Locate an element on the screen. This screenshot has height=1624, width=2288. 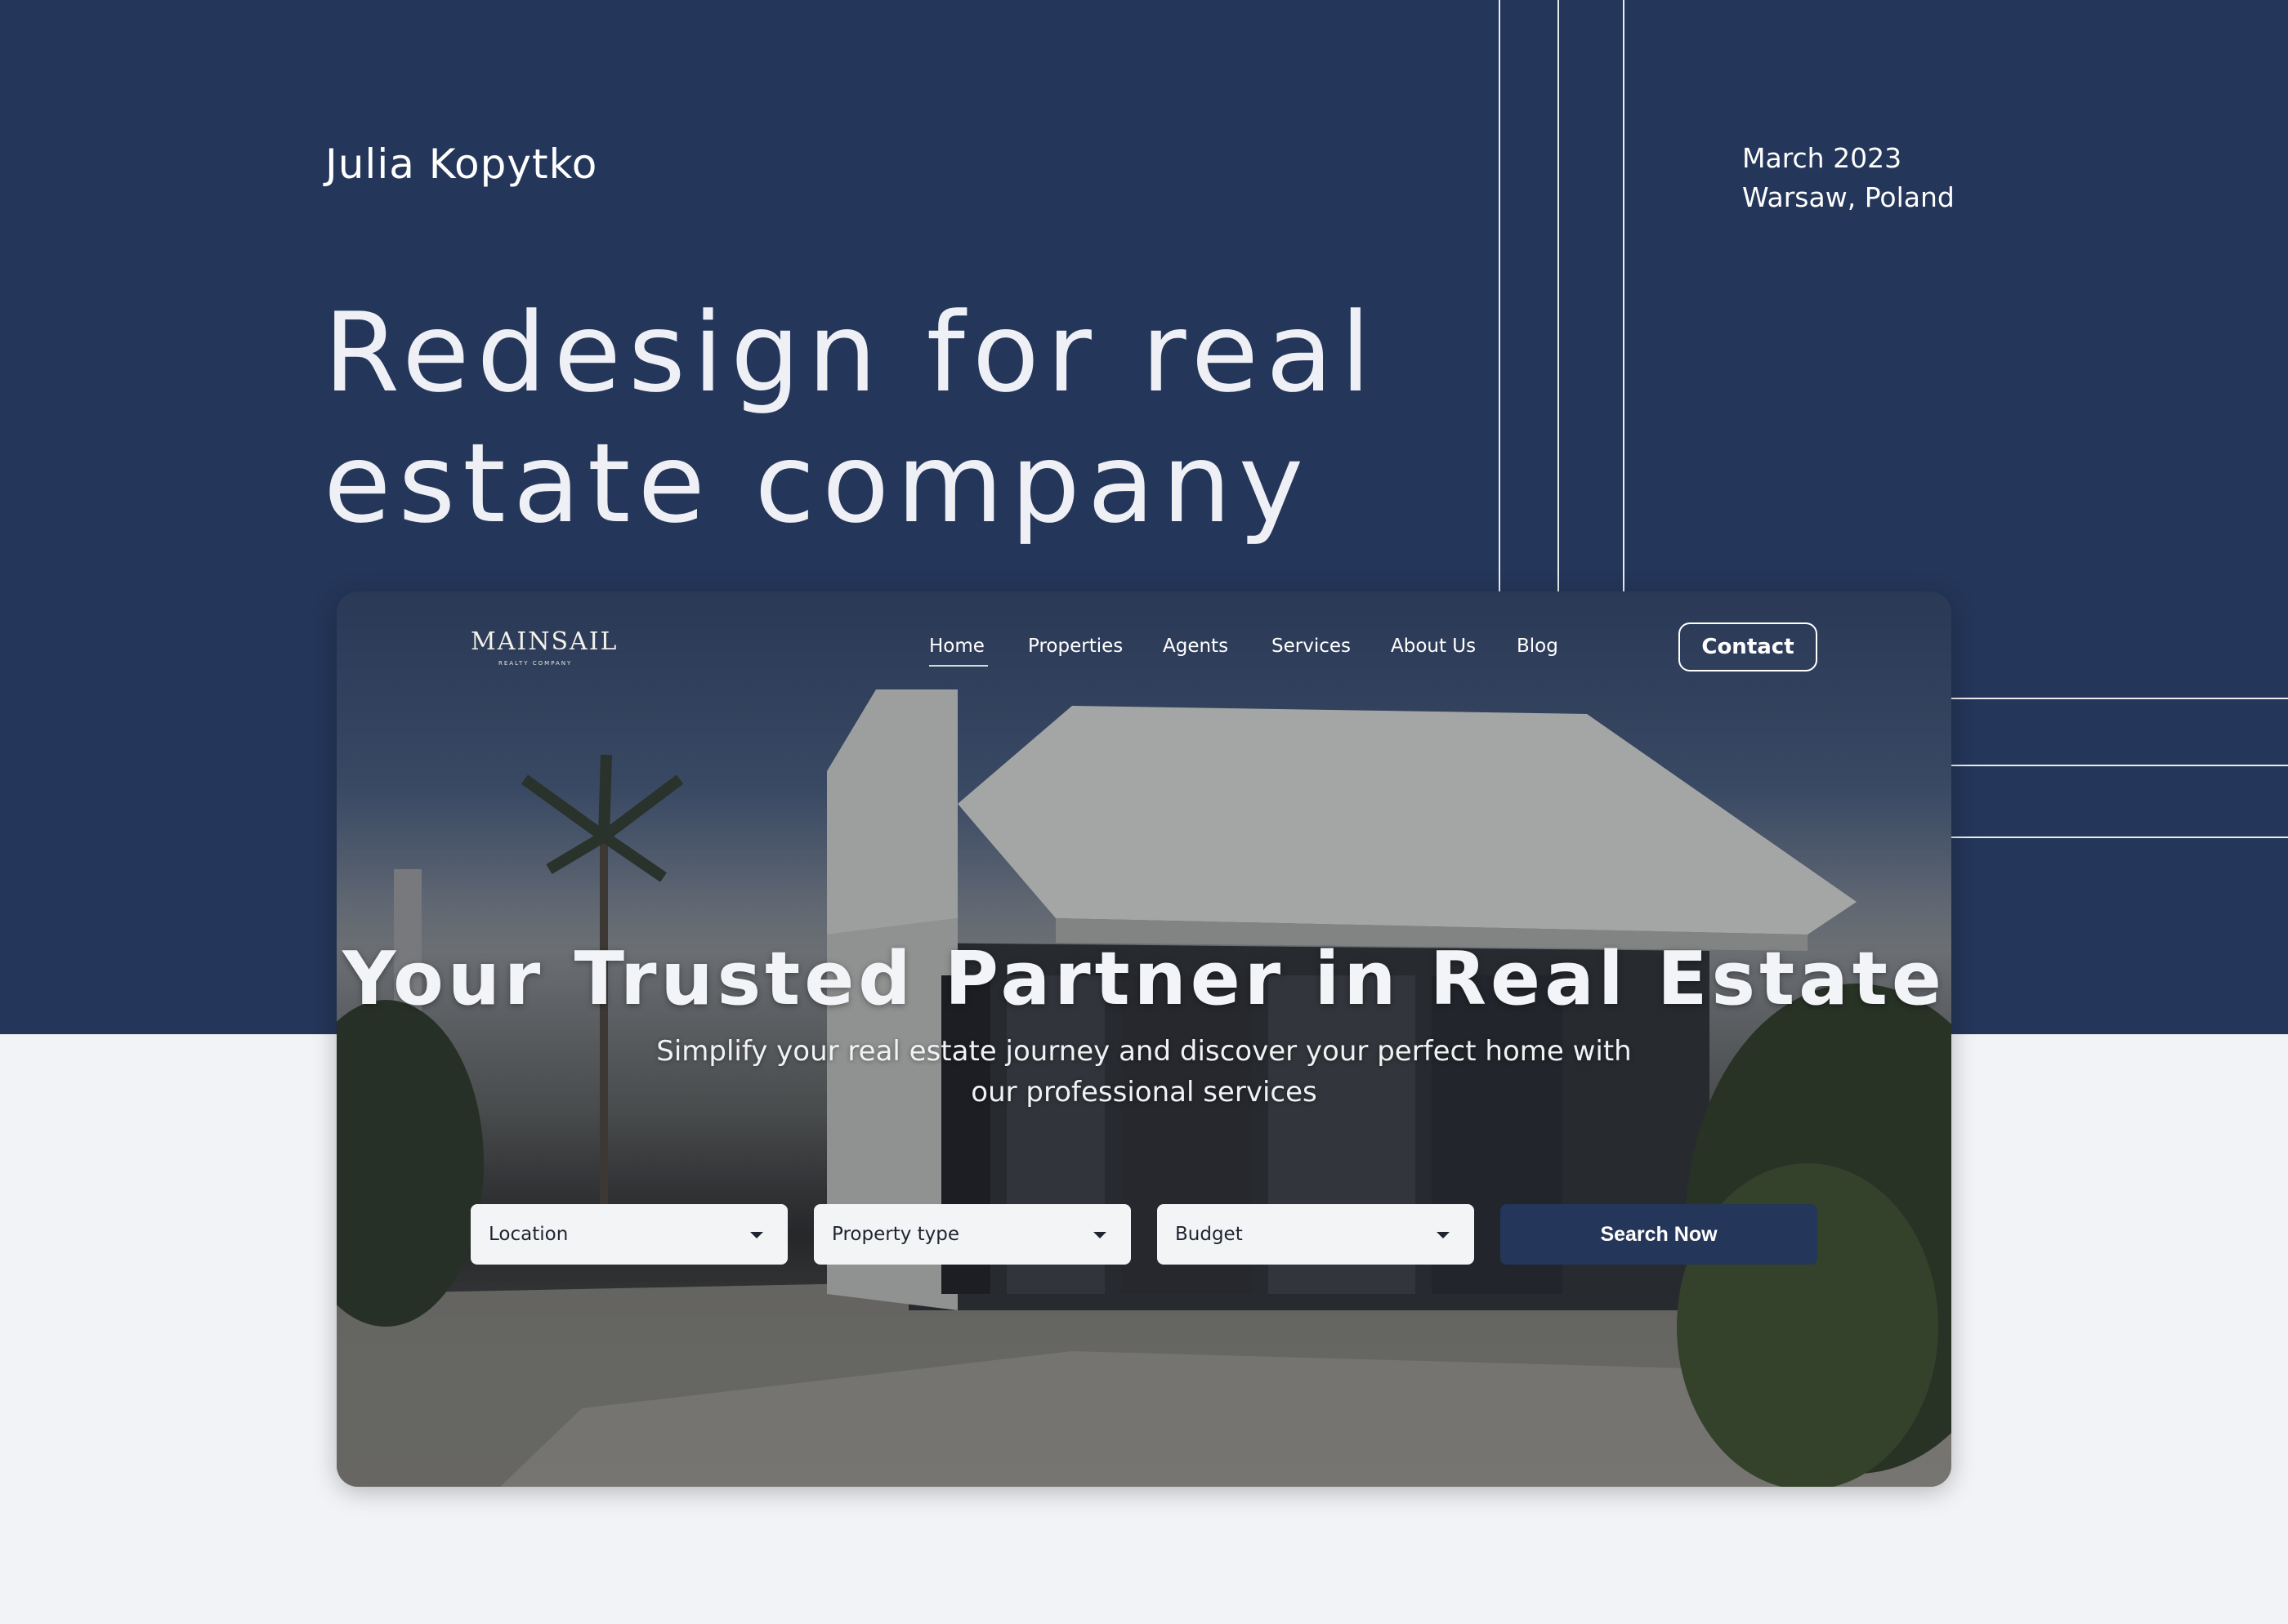
budget-select: Budget is located at coordinates (1315, 1234).